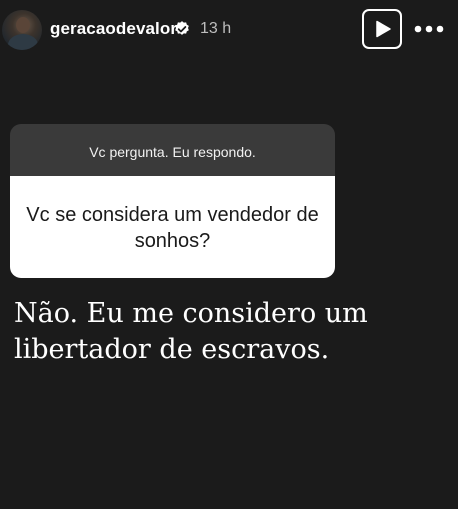 The image size is (458, 509). What do you see at coordinates (429, 29) in the screenshot?
I see `more-horizontal-icon` at bounding box center [429, 29].